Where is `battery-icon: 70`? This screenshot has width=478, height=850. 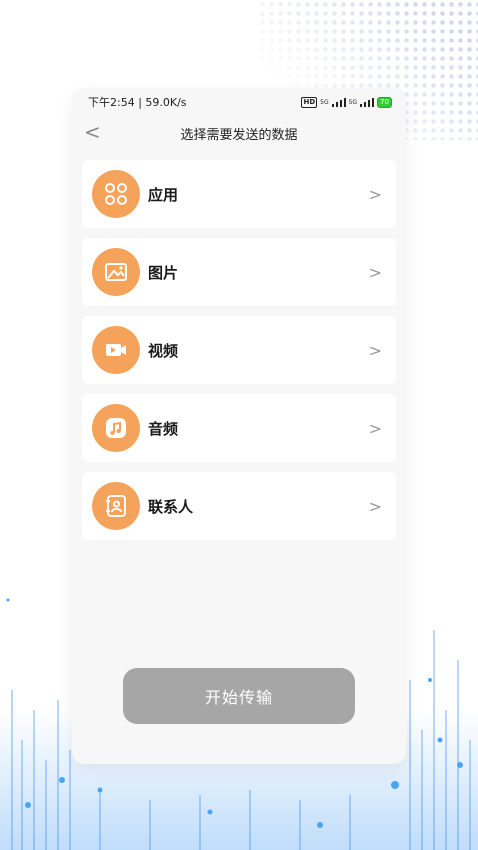 battery-icon: 70 is located at coordinates (384, 102).